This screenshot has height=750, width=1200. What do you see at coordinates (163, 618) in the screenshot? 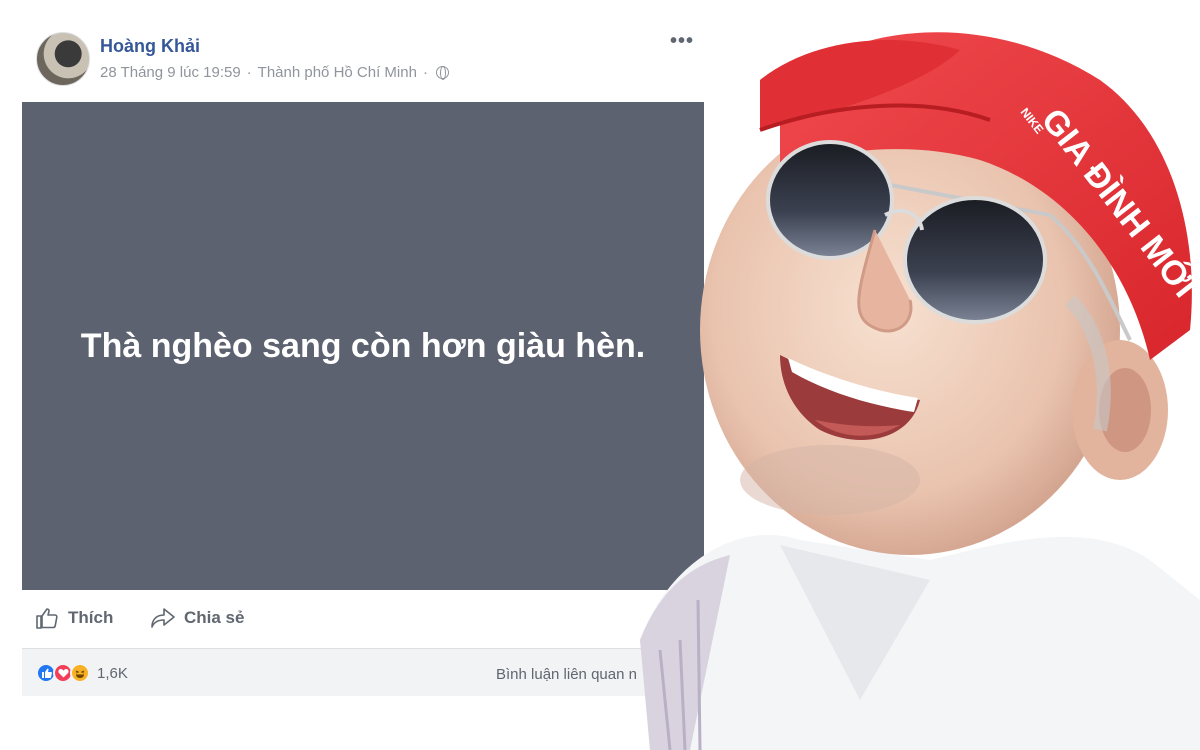
I see `share-arrow-icon` at bounding box center [163, 618].